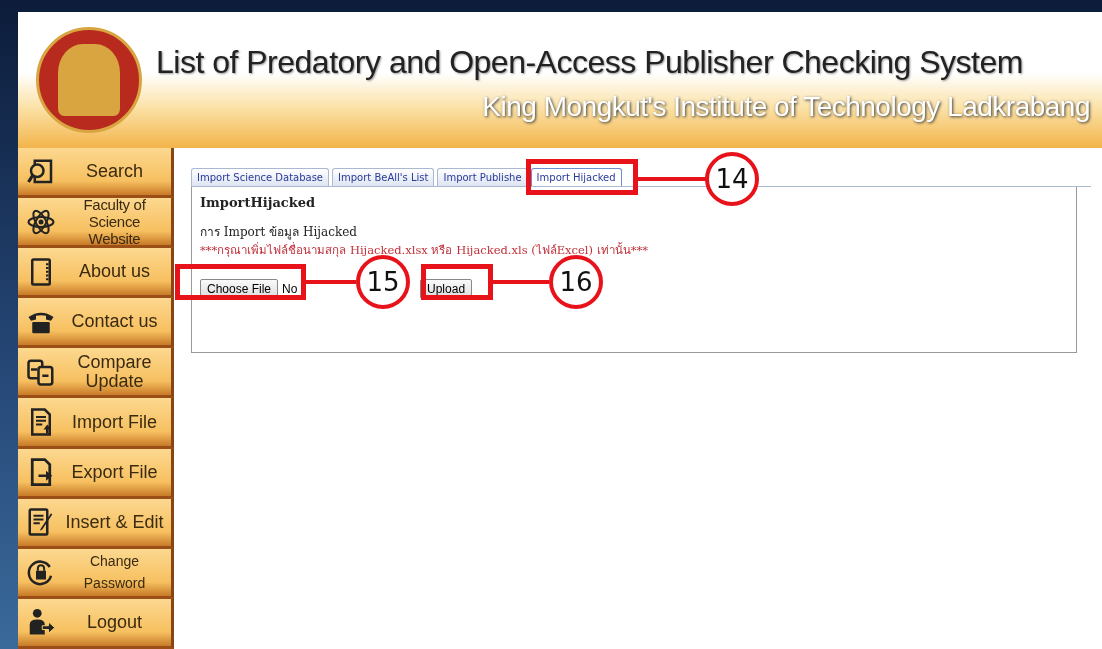 This screenshot has width=1102, height=649. I want to click on tab: Import BeAll's List, so click(383, 177).